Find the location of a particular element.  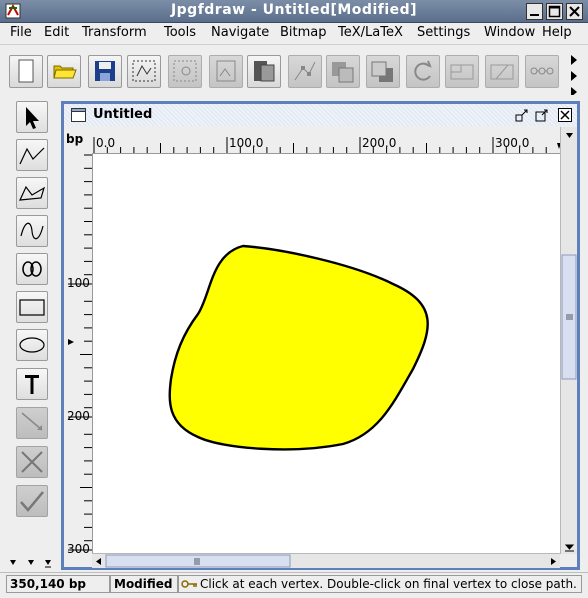

open-line-icon is located at coordinates (32, 156).